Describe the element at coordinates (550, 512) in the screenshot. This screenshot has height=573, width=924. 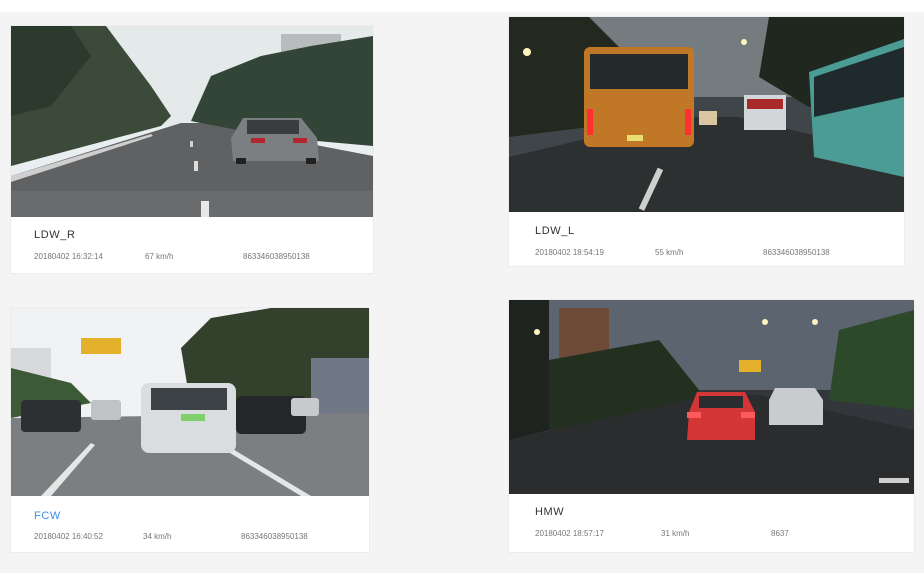
I see `event-type-label: HMW` at that location.